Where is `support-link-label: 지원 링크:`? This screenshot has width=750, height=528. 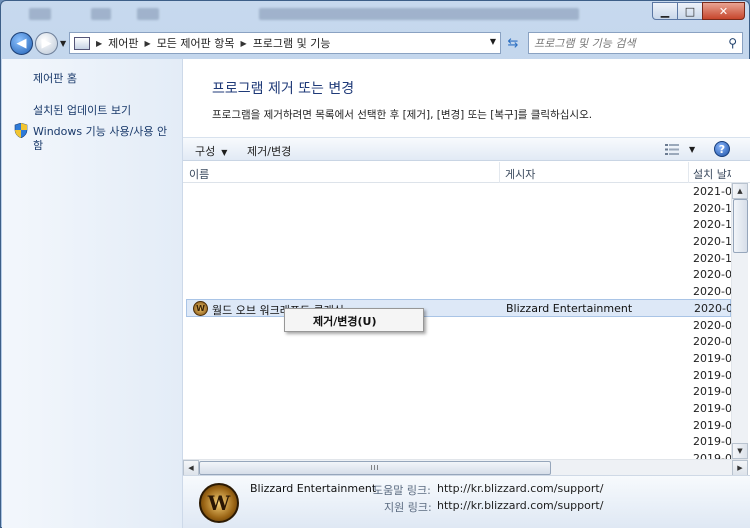
support-link-label: 지원 링크: is located at coordinates (408, 507).